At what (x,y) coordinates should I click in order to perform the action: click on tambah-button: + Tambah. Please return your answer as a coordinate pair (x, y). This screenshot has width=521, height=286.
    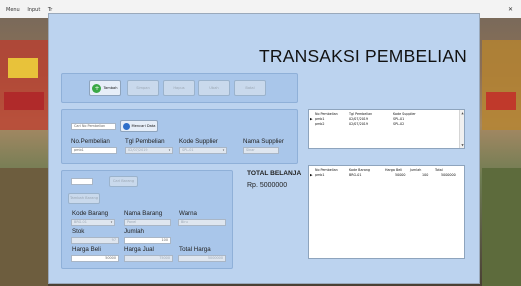
    Looking at the image, I should click on (105, 88).